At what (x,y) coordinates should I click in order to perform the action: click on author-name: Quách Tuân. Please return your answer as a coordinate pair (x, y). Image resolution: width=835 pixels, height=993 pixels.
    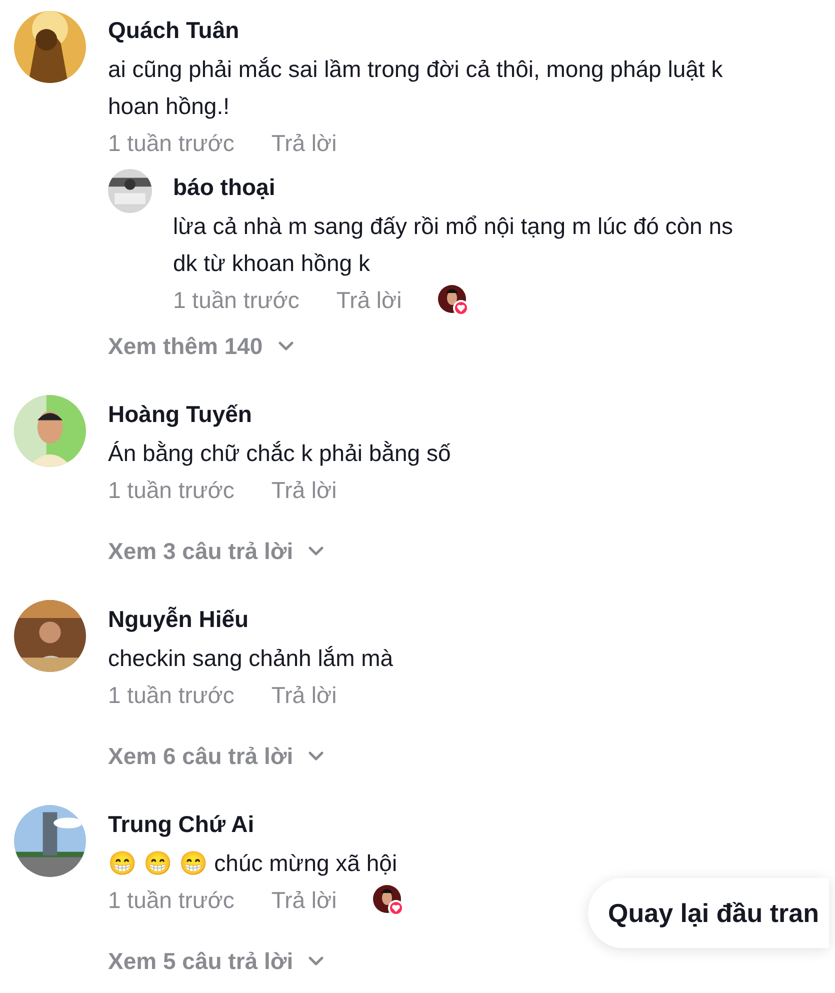
    Looking at the image, I should click on (448, 30).